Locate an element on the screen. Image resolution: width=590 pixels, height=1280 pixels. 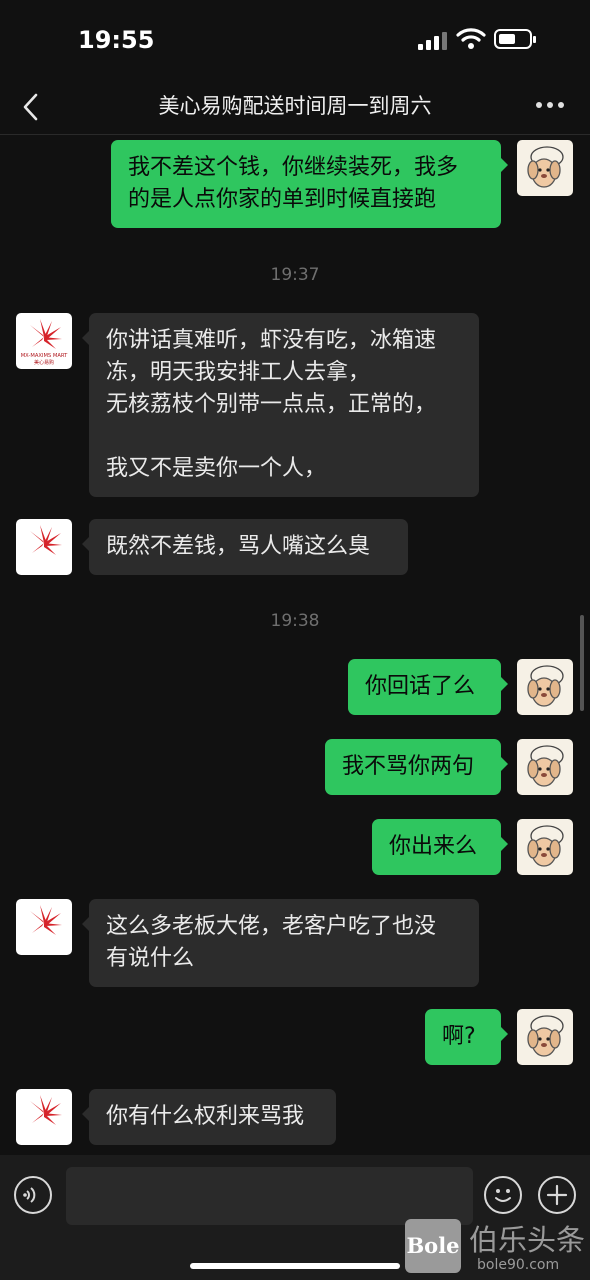
home-indicator is located at coordinates (295, 1266).